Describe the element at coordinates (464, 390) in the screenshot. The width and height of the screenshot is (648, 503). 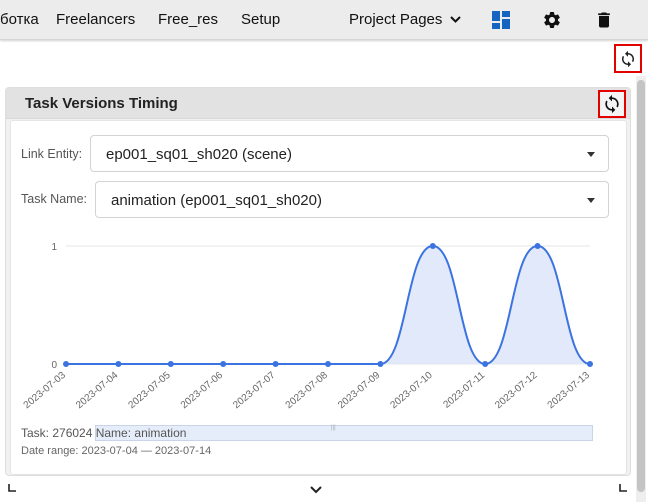
I see `x-tick-label: 2023-07-11` at that location.